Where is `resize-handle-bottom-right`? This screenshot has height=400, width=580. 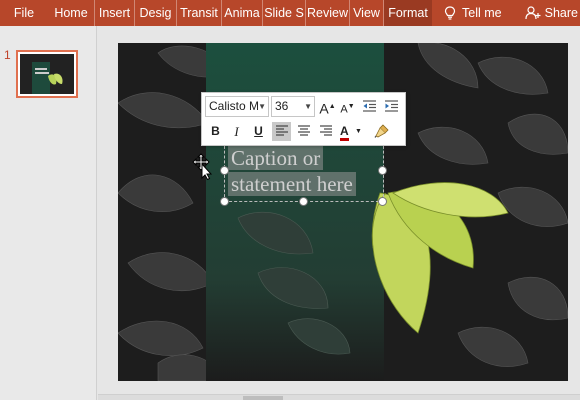
resize-handle-bottom-right is located at coordinates (382, 201).